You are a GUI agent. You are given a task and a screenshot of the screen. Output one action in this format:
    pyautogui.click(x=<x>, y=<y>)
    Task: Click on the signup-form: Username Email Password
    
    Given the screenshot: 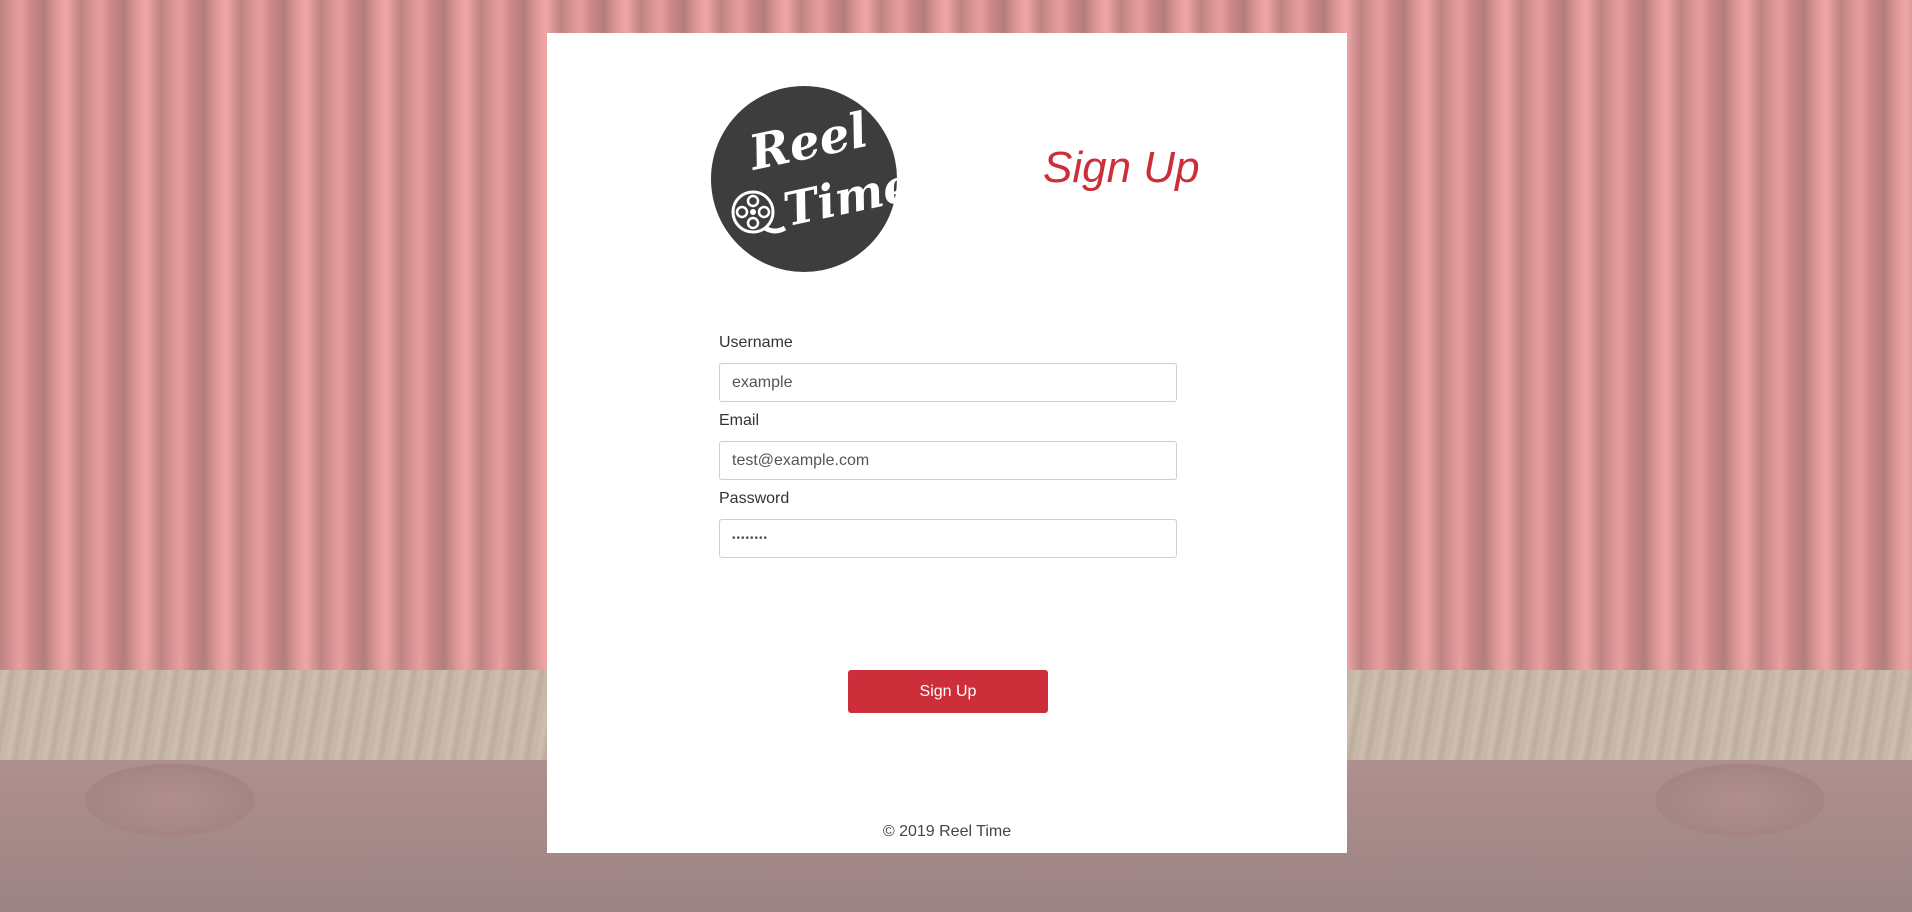 What is the action you would take?
    pyautogui.click(x=948, y=450)
    